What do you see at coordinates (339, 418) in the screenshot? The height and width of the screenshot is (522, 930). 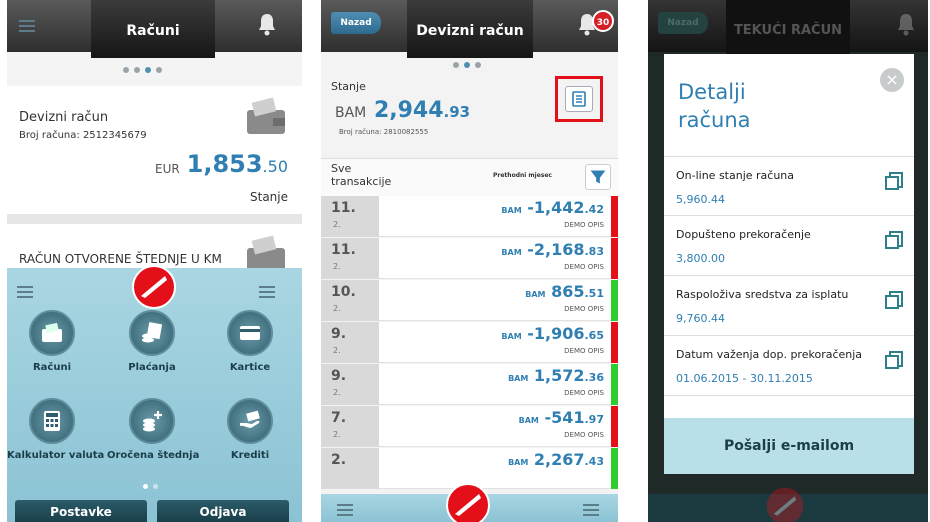 I see `transaction-day: 7.` at bounding box center [339, 418].